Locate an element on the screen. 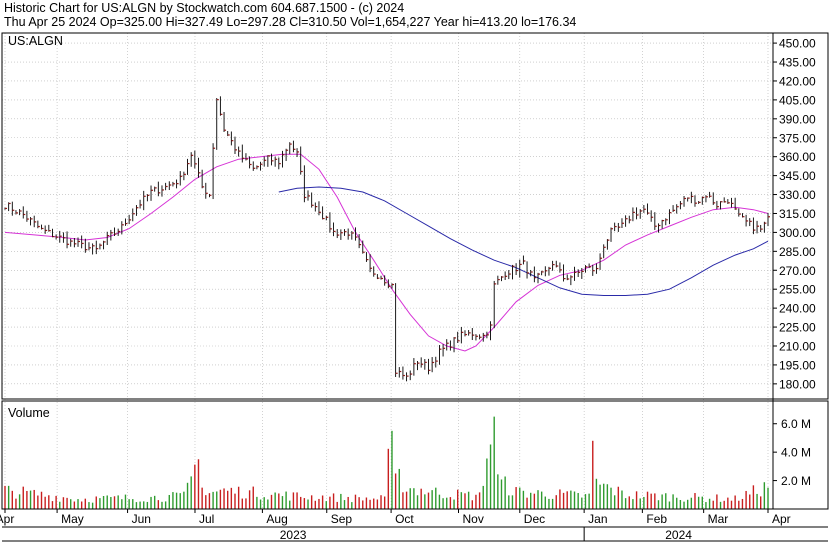 The width and height of the screenshot is (830, 543). price-tick-label: 255.00 is located at coordinates (797, 290).